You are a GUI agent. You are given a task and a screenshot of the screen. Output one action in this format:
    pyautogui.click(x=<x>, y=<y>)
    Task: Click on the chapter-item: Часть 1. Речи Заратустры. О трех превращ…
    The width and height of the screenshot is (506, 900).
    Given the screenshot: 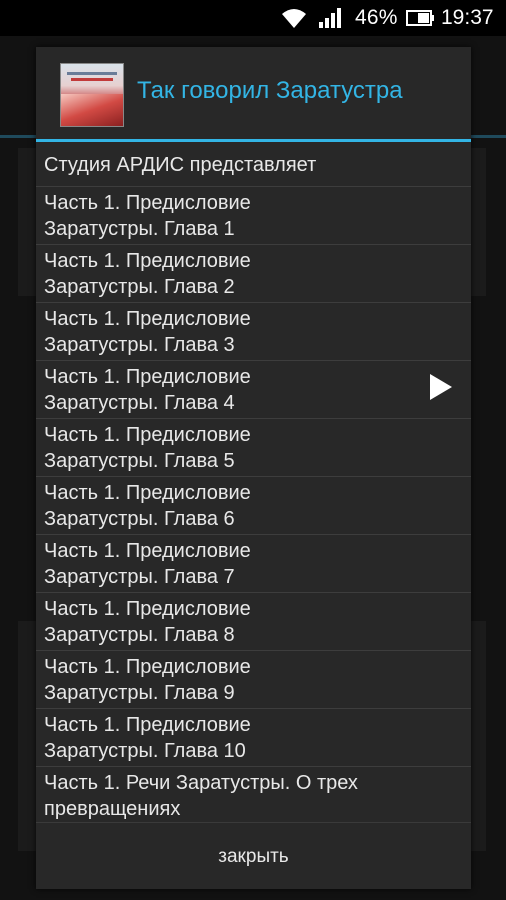 What is the action you would take?
    pyautogui.click(x=253, y=794)
    